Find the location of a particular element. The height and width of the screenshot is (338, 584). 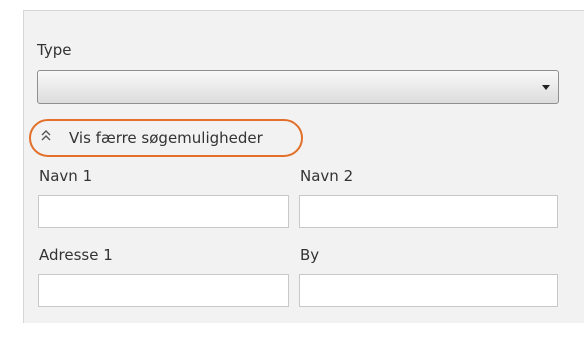

navn1-input is located at coordinates (163, 211).